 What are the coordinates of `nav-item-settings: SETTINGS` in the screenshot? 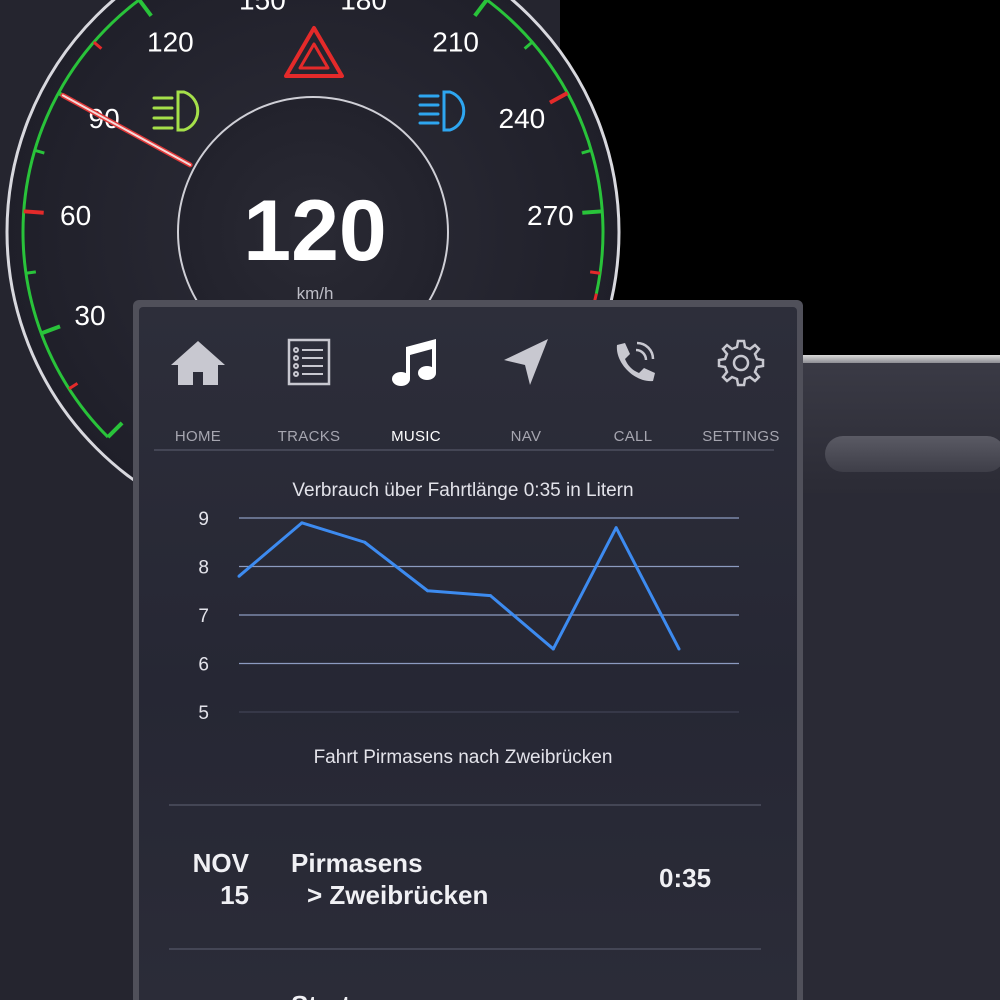 It's located at (741, 386).